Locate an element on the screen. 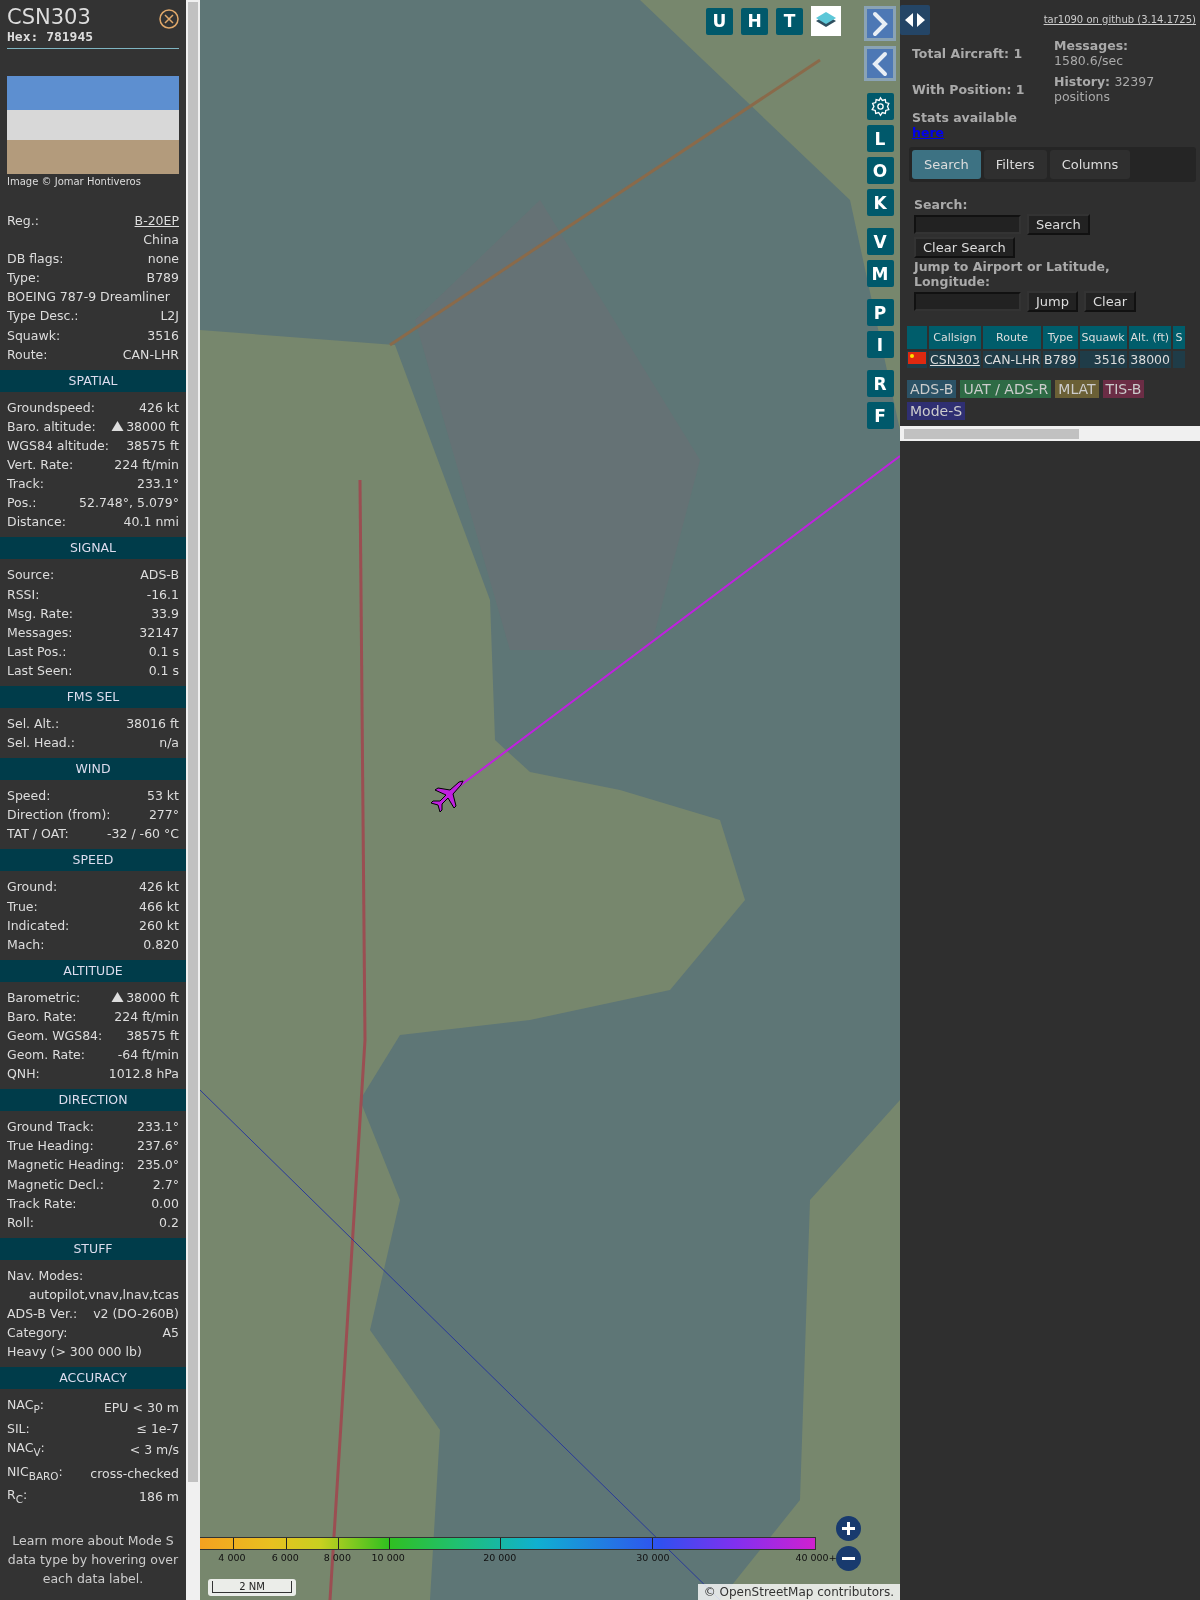 This screenshot has width=1200, height=1600. total-aircraft: Total Aircraft: 1 is located at coordinates (968, 53).